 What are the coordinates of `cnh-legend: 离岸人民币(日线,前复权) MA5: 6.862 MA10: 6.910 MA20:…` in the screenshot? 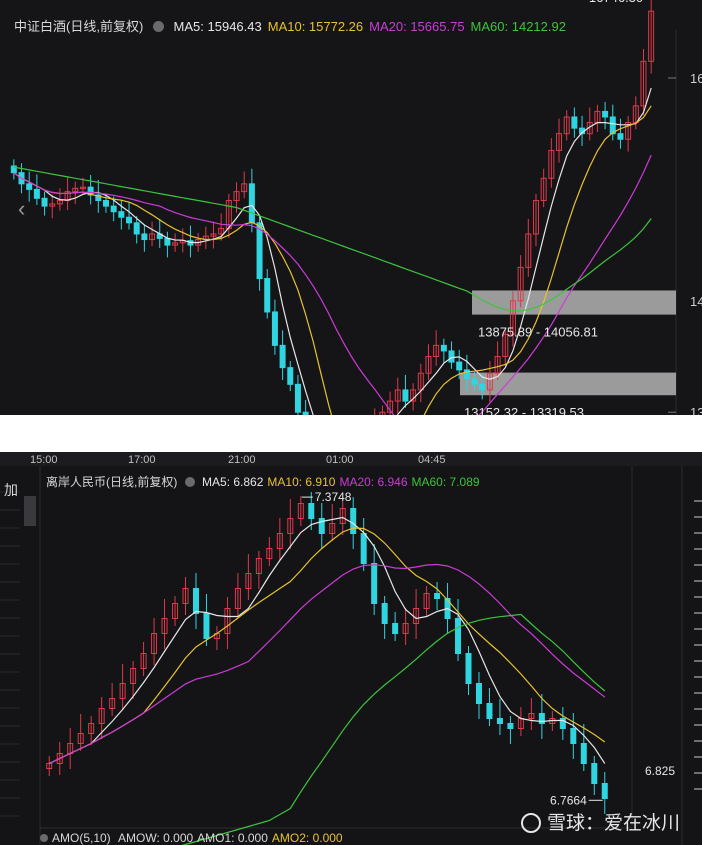 It's located at (267, 481).